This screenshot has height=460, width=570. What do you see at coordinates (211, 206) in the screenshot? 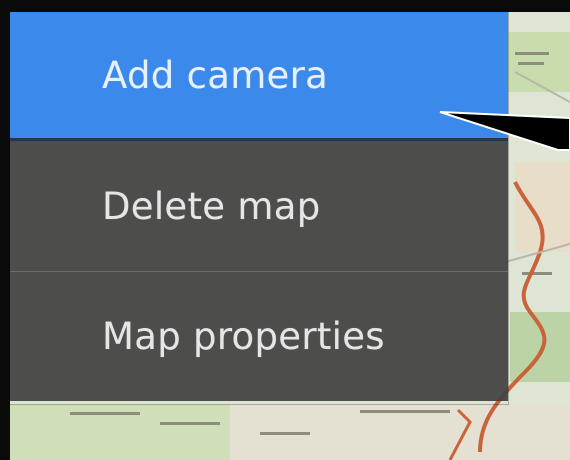
I see `menu-item-label: Delete map` at bounding box center [211, 206].